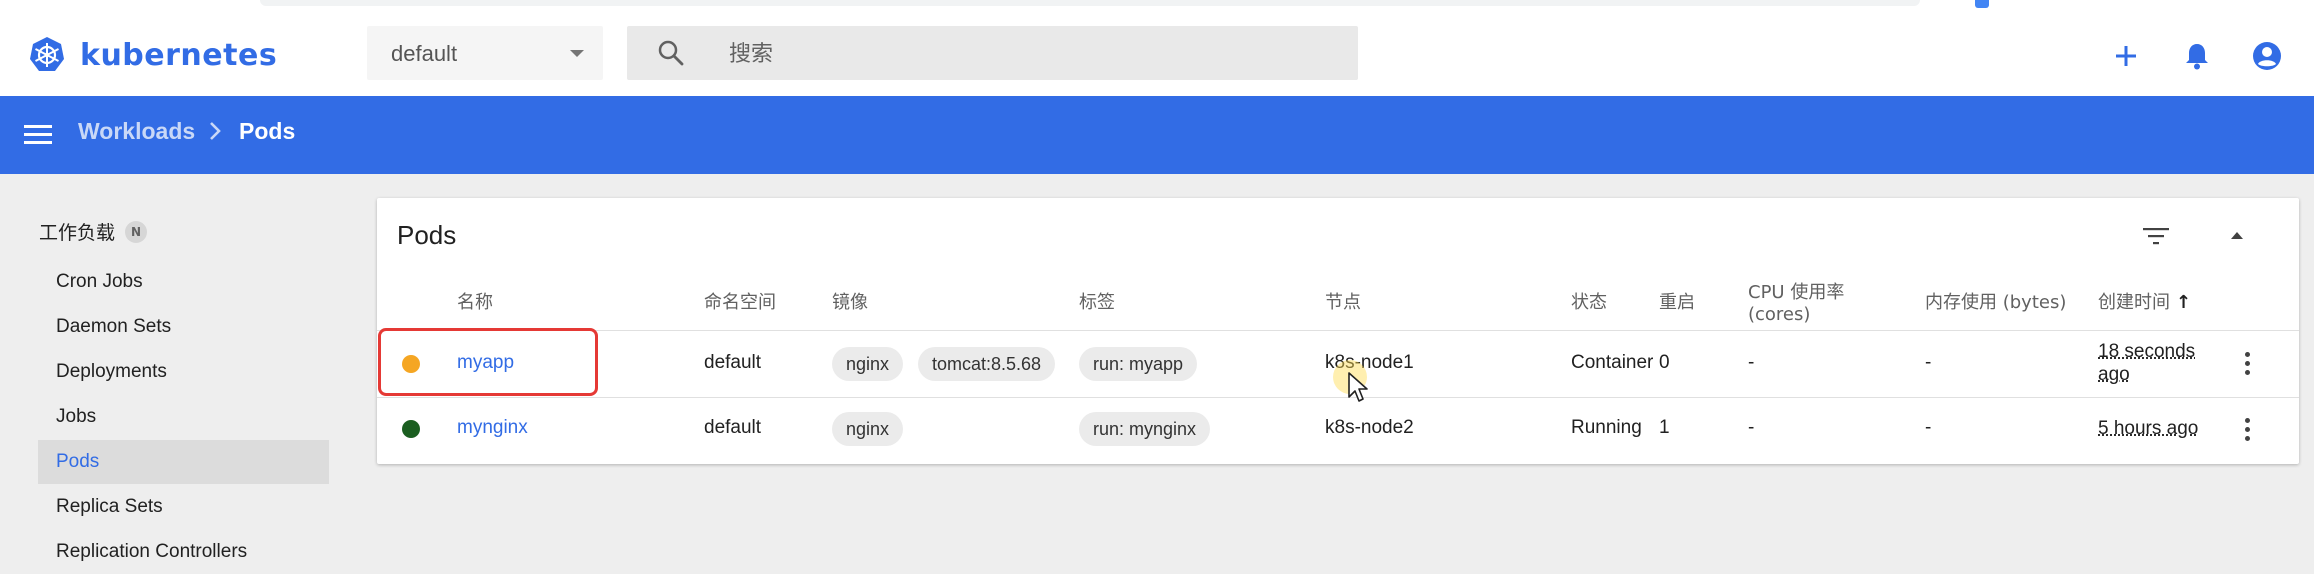  I want to click on pod-node: k8s-node2, so click(1369, 428).